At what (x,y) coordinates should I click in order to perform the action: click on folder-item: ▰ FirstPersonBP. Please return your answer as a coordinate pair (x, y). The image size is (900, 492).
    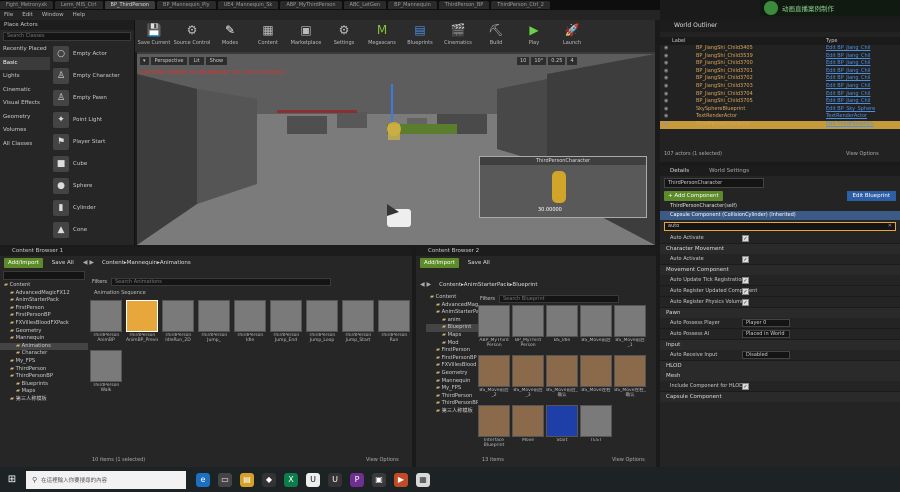
    Looking at the image, I should click on (452, 359).